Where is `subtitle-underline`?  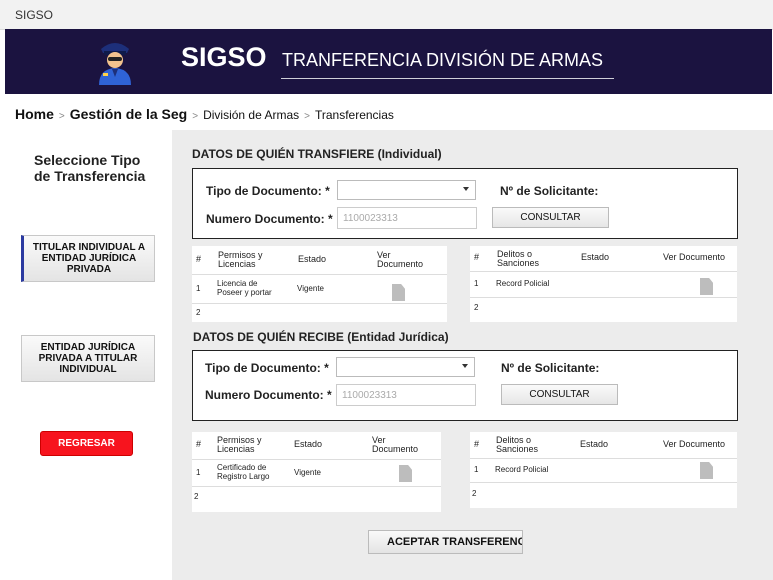 subtitle-underline is located at coordinates (447, 78).